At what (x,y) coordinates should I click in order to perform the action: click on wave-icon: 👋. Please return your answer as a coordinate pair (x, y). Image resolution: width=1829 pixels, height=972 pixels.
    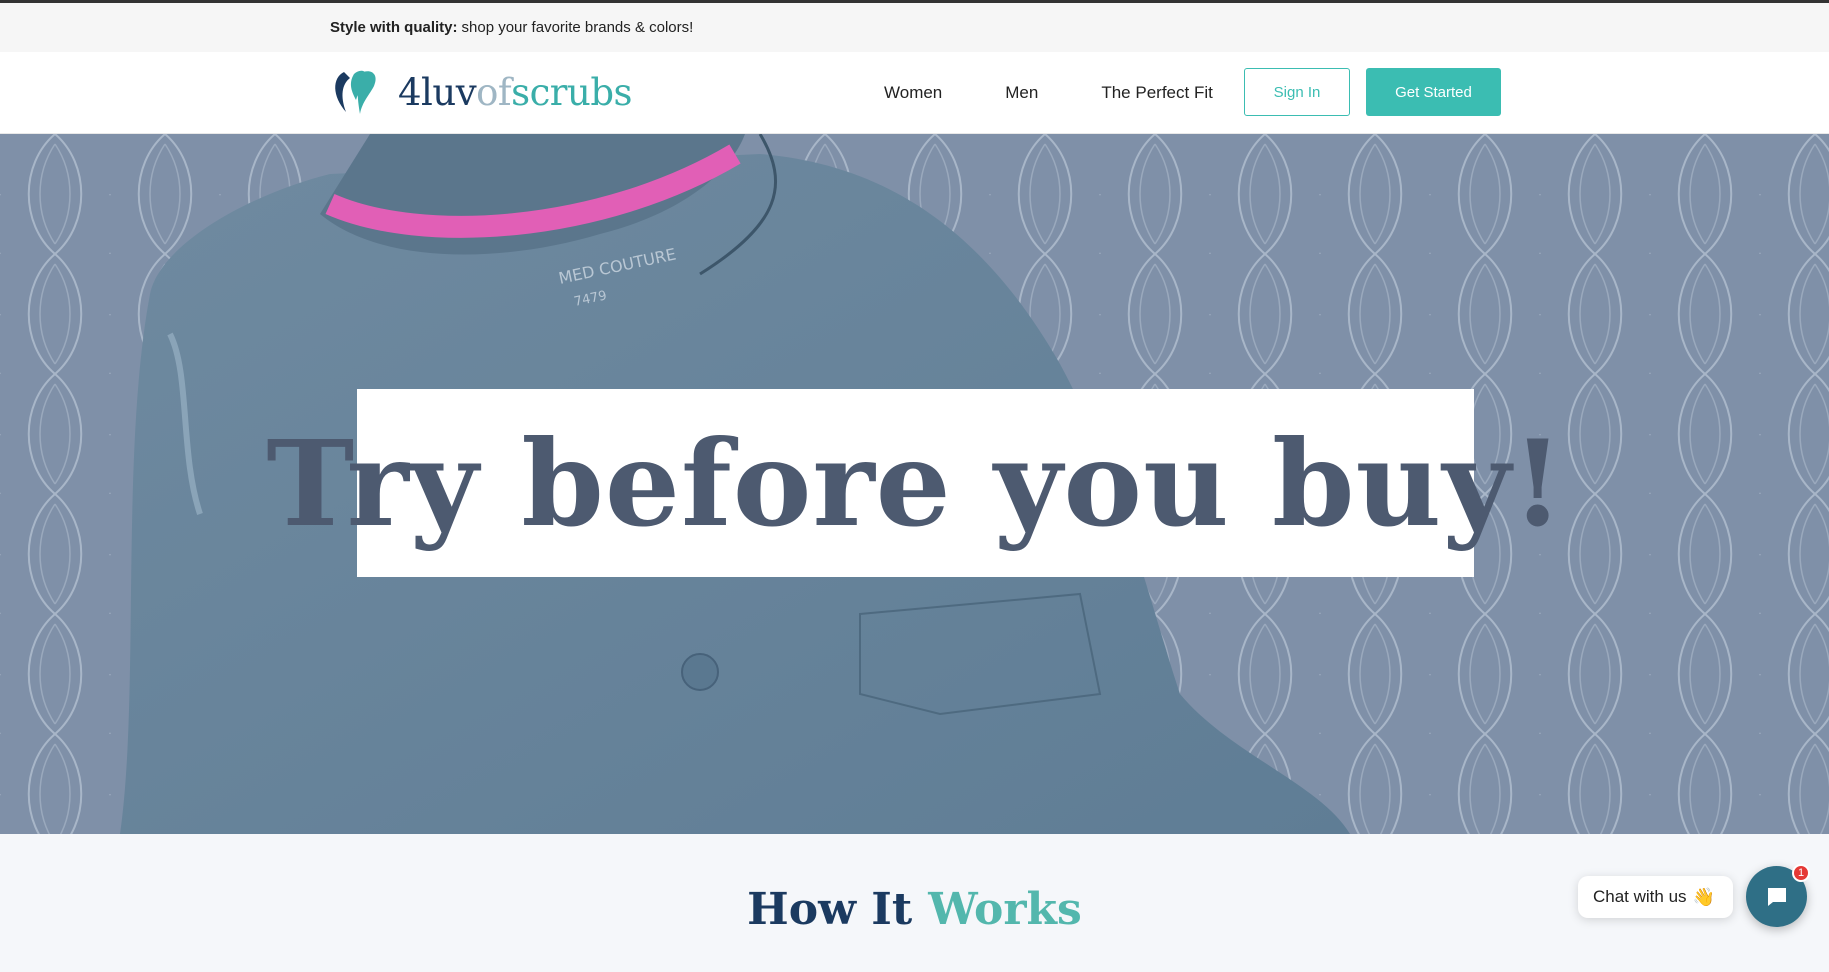
    Looking at the image, I should click on (1703, 896).